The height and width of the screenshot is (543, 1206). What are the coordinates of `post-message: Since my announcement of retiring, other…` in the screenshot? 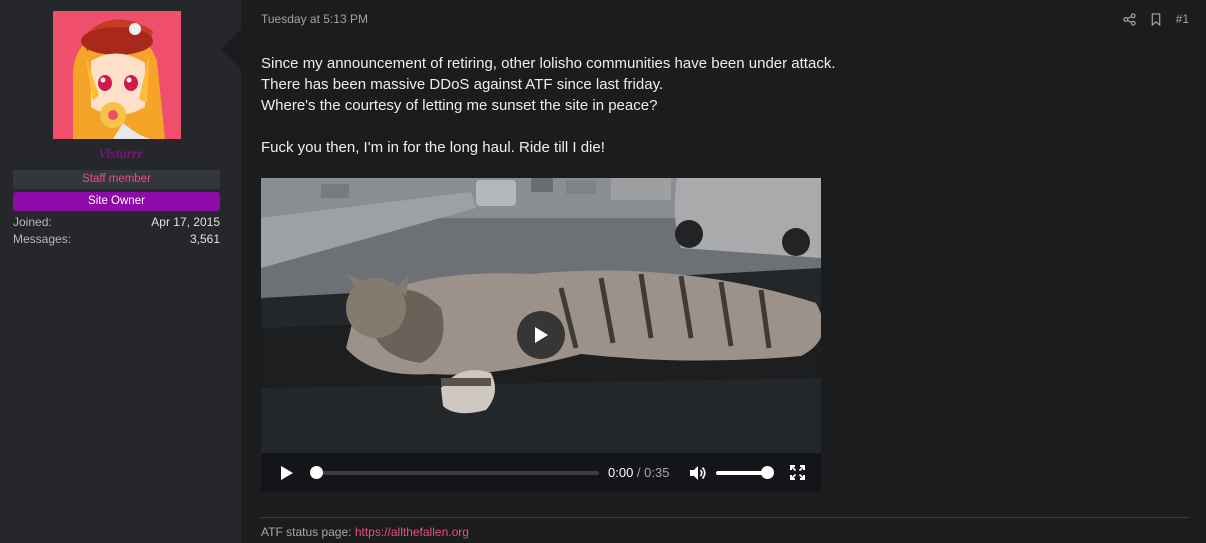 It's located at (548, 105).